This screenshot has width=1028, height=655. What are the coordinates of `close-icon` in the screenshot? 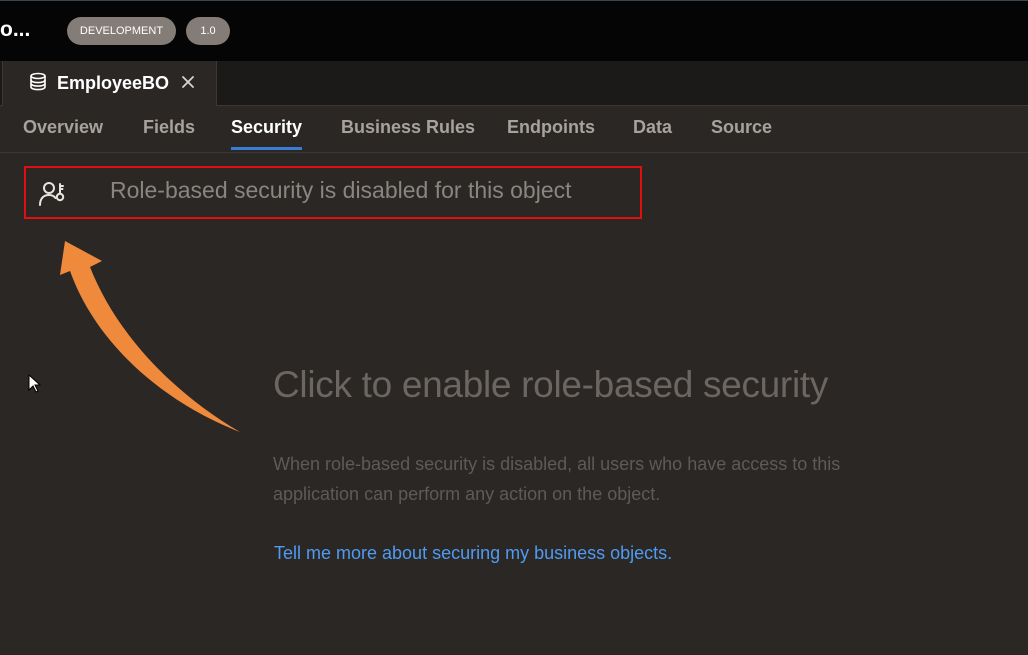 It's located at (188, 82).